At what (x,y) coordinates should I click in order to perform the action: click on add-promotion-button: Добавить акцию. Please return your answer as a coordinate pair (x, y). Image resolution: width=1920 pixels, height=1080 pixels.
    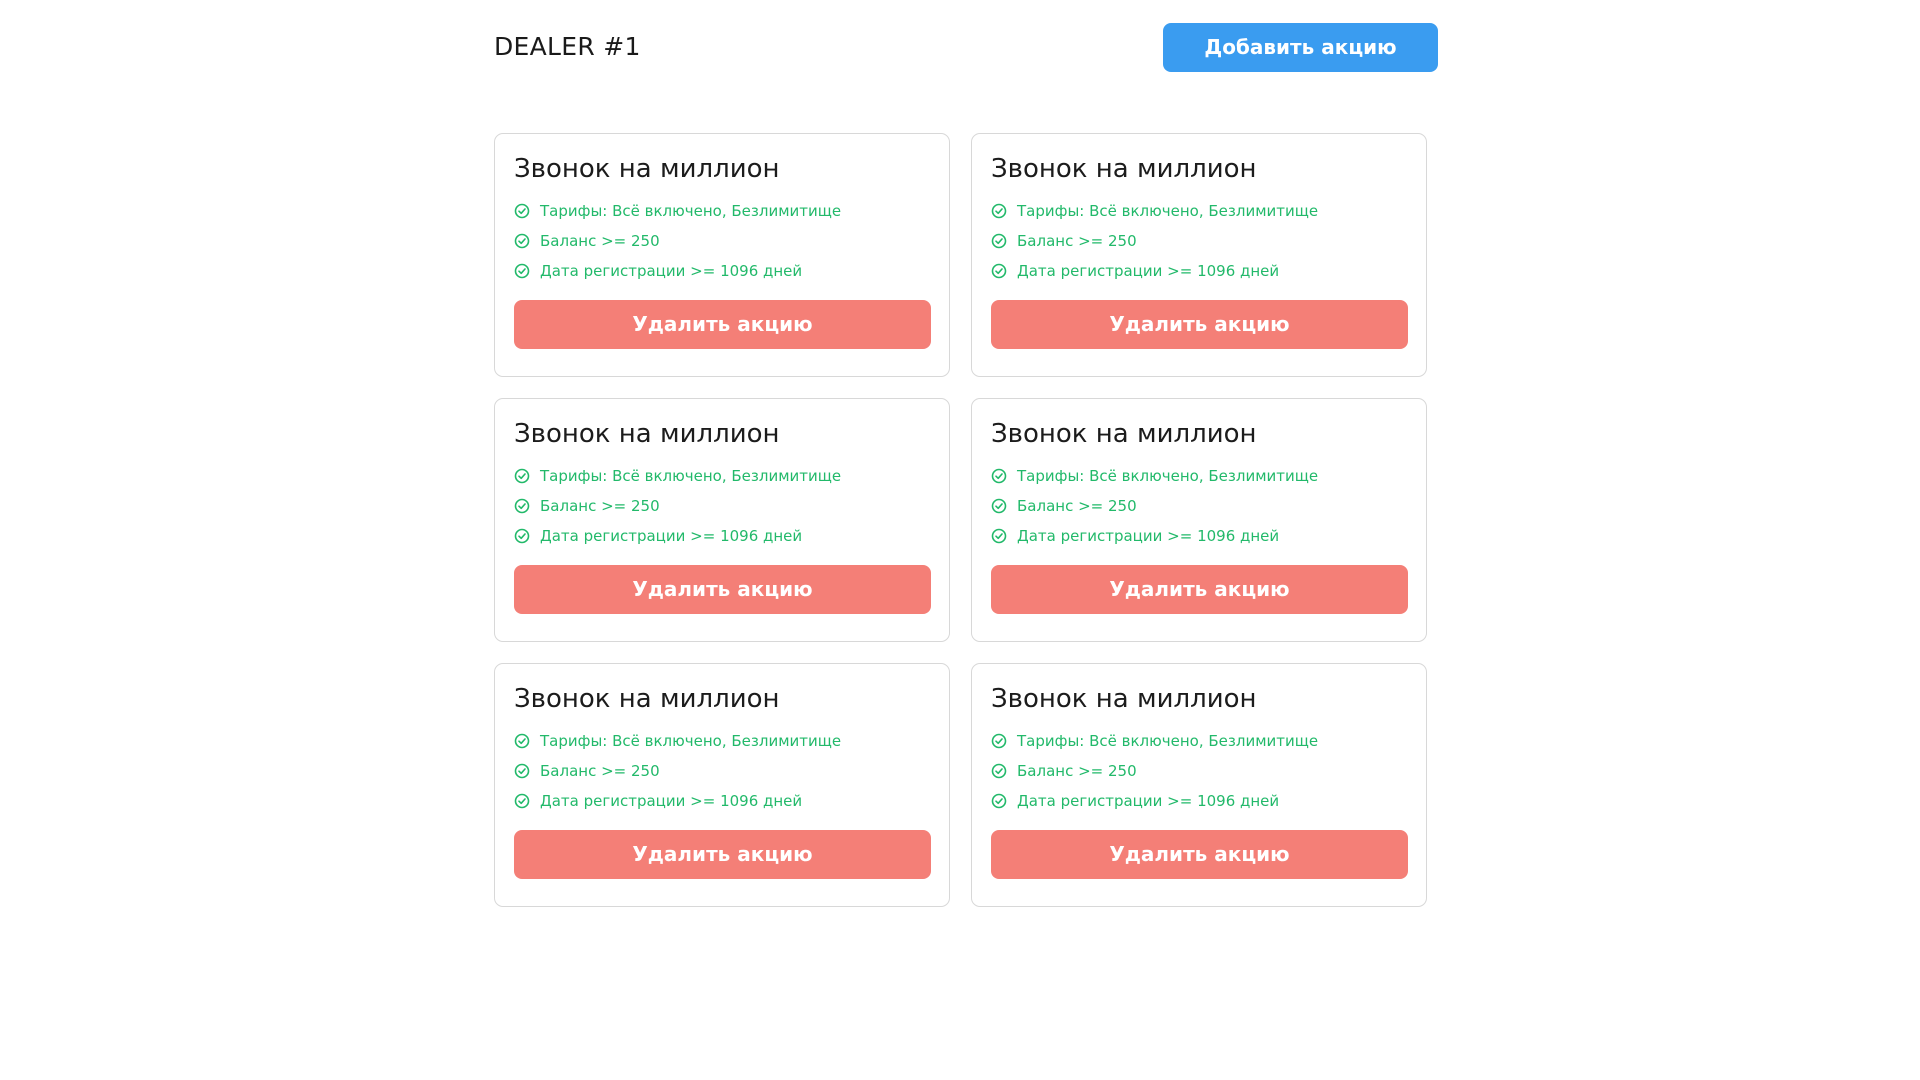
    Looking at the image, I should click on (1300, 47).